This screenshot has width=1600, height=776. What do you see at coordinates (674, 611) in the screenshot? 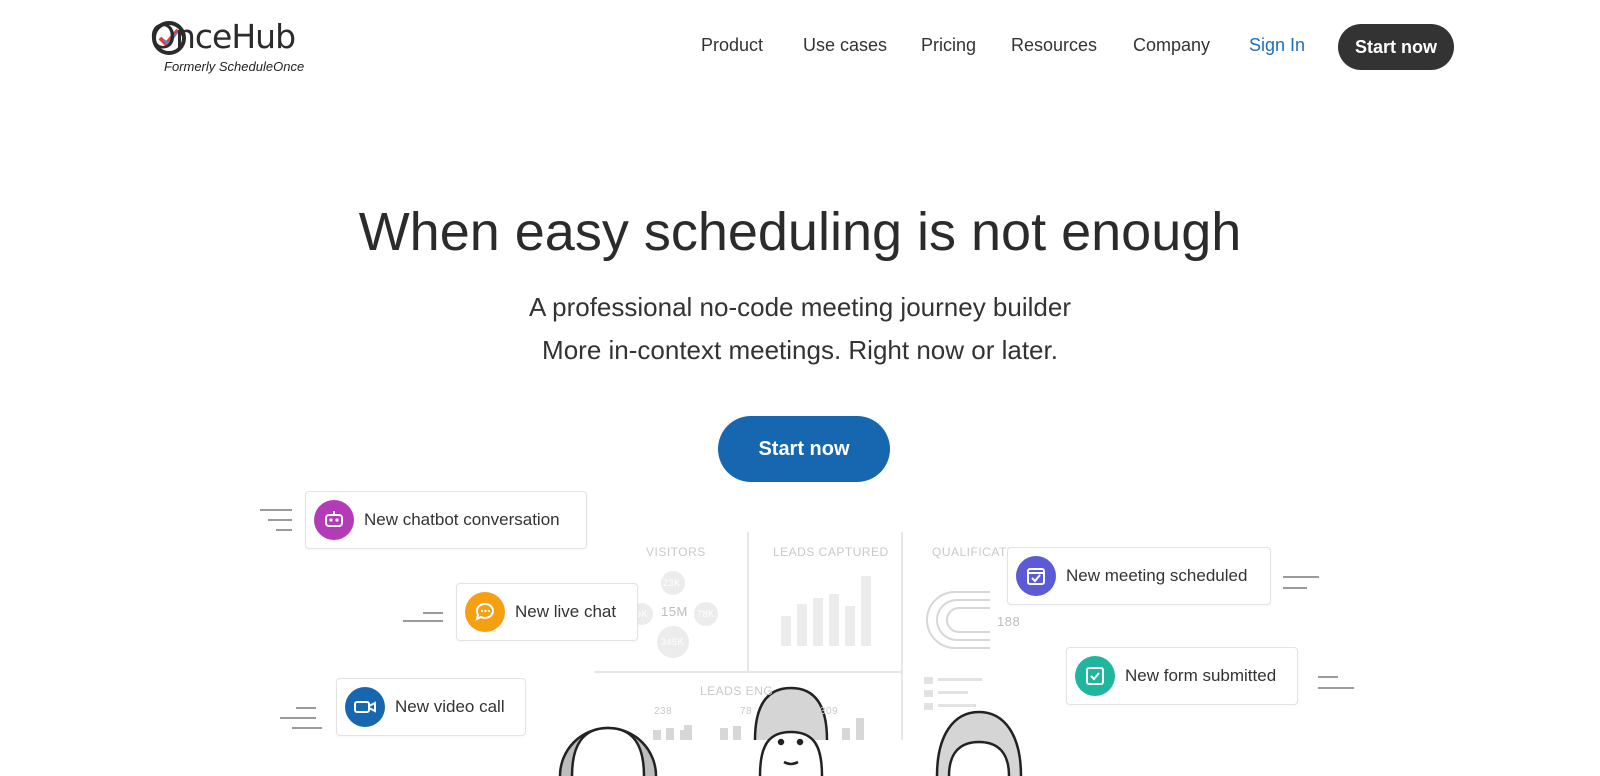
I see `visitors-center-value: 15M` at bounding box center [674, 611].